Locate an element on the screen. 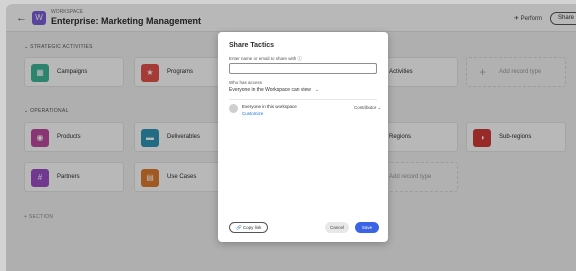 The height and width of the screenshot is (271, 576). cancel-button: Cancel is located at coordinates (337, 227).